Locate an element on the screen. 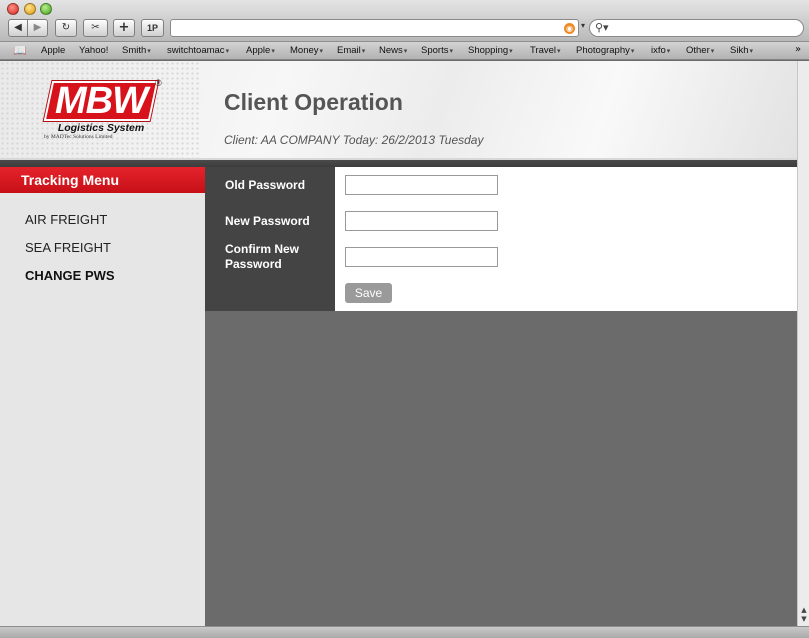 The image size is (809, 638). header-divider is located at coordinates (398, 162).